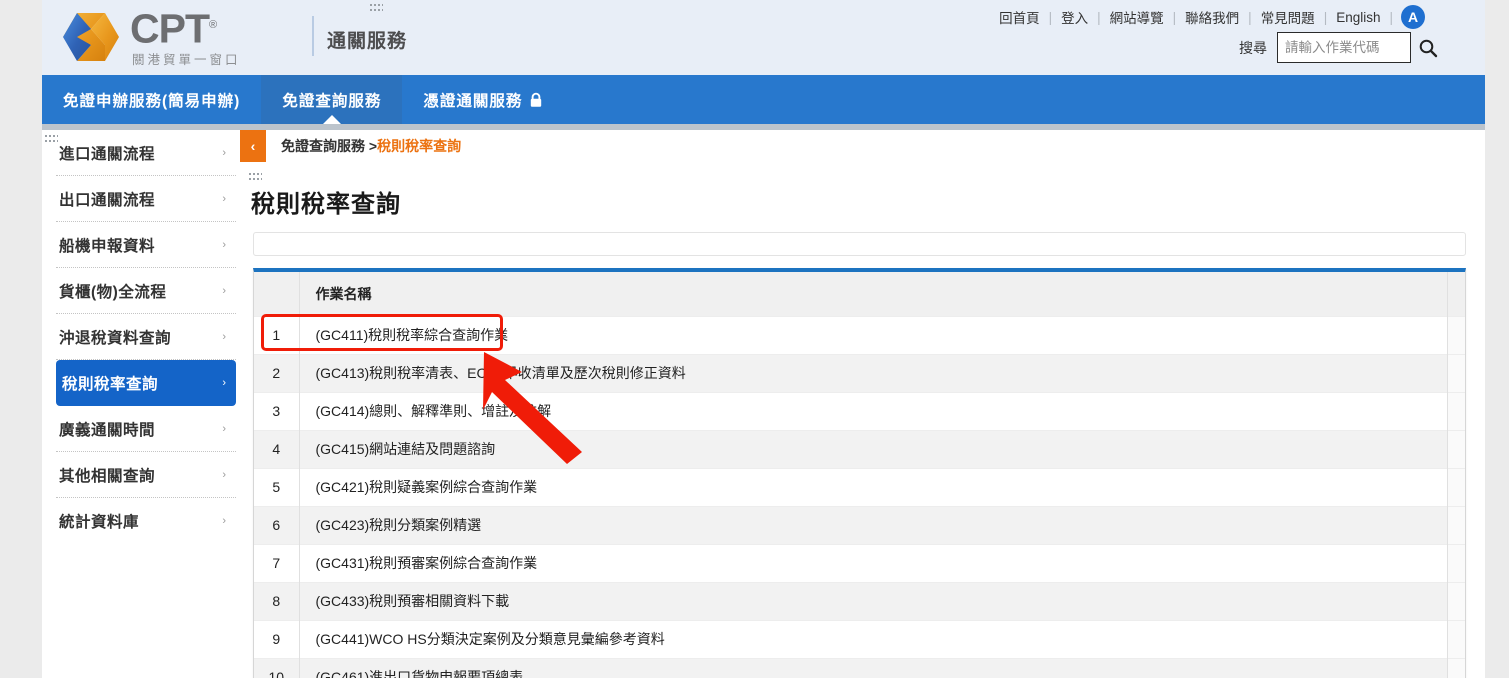 The width and height of the screenshot is (1509, 678). I want to click on sidebar-item-tariff-query: 稅則稅率查詢 ›, so click(146, 383).